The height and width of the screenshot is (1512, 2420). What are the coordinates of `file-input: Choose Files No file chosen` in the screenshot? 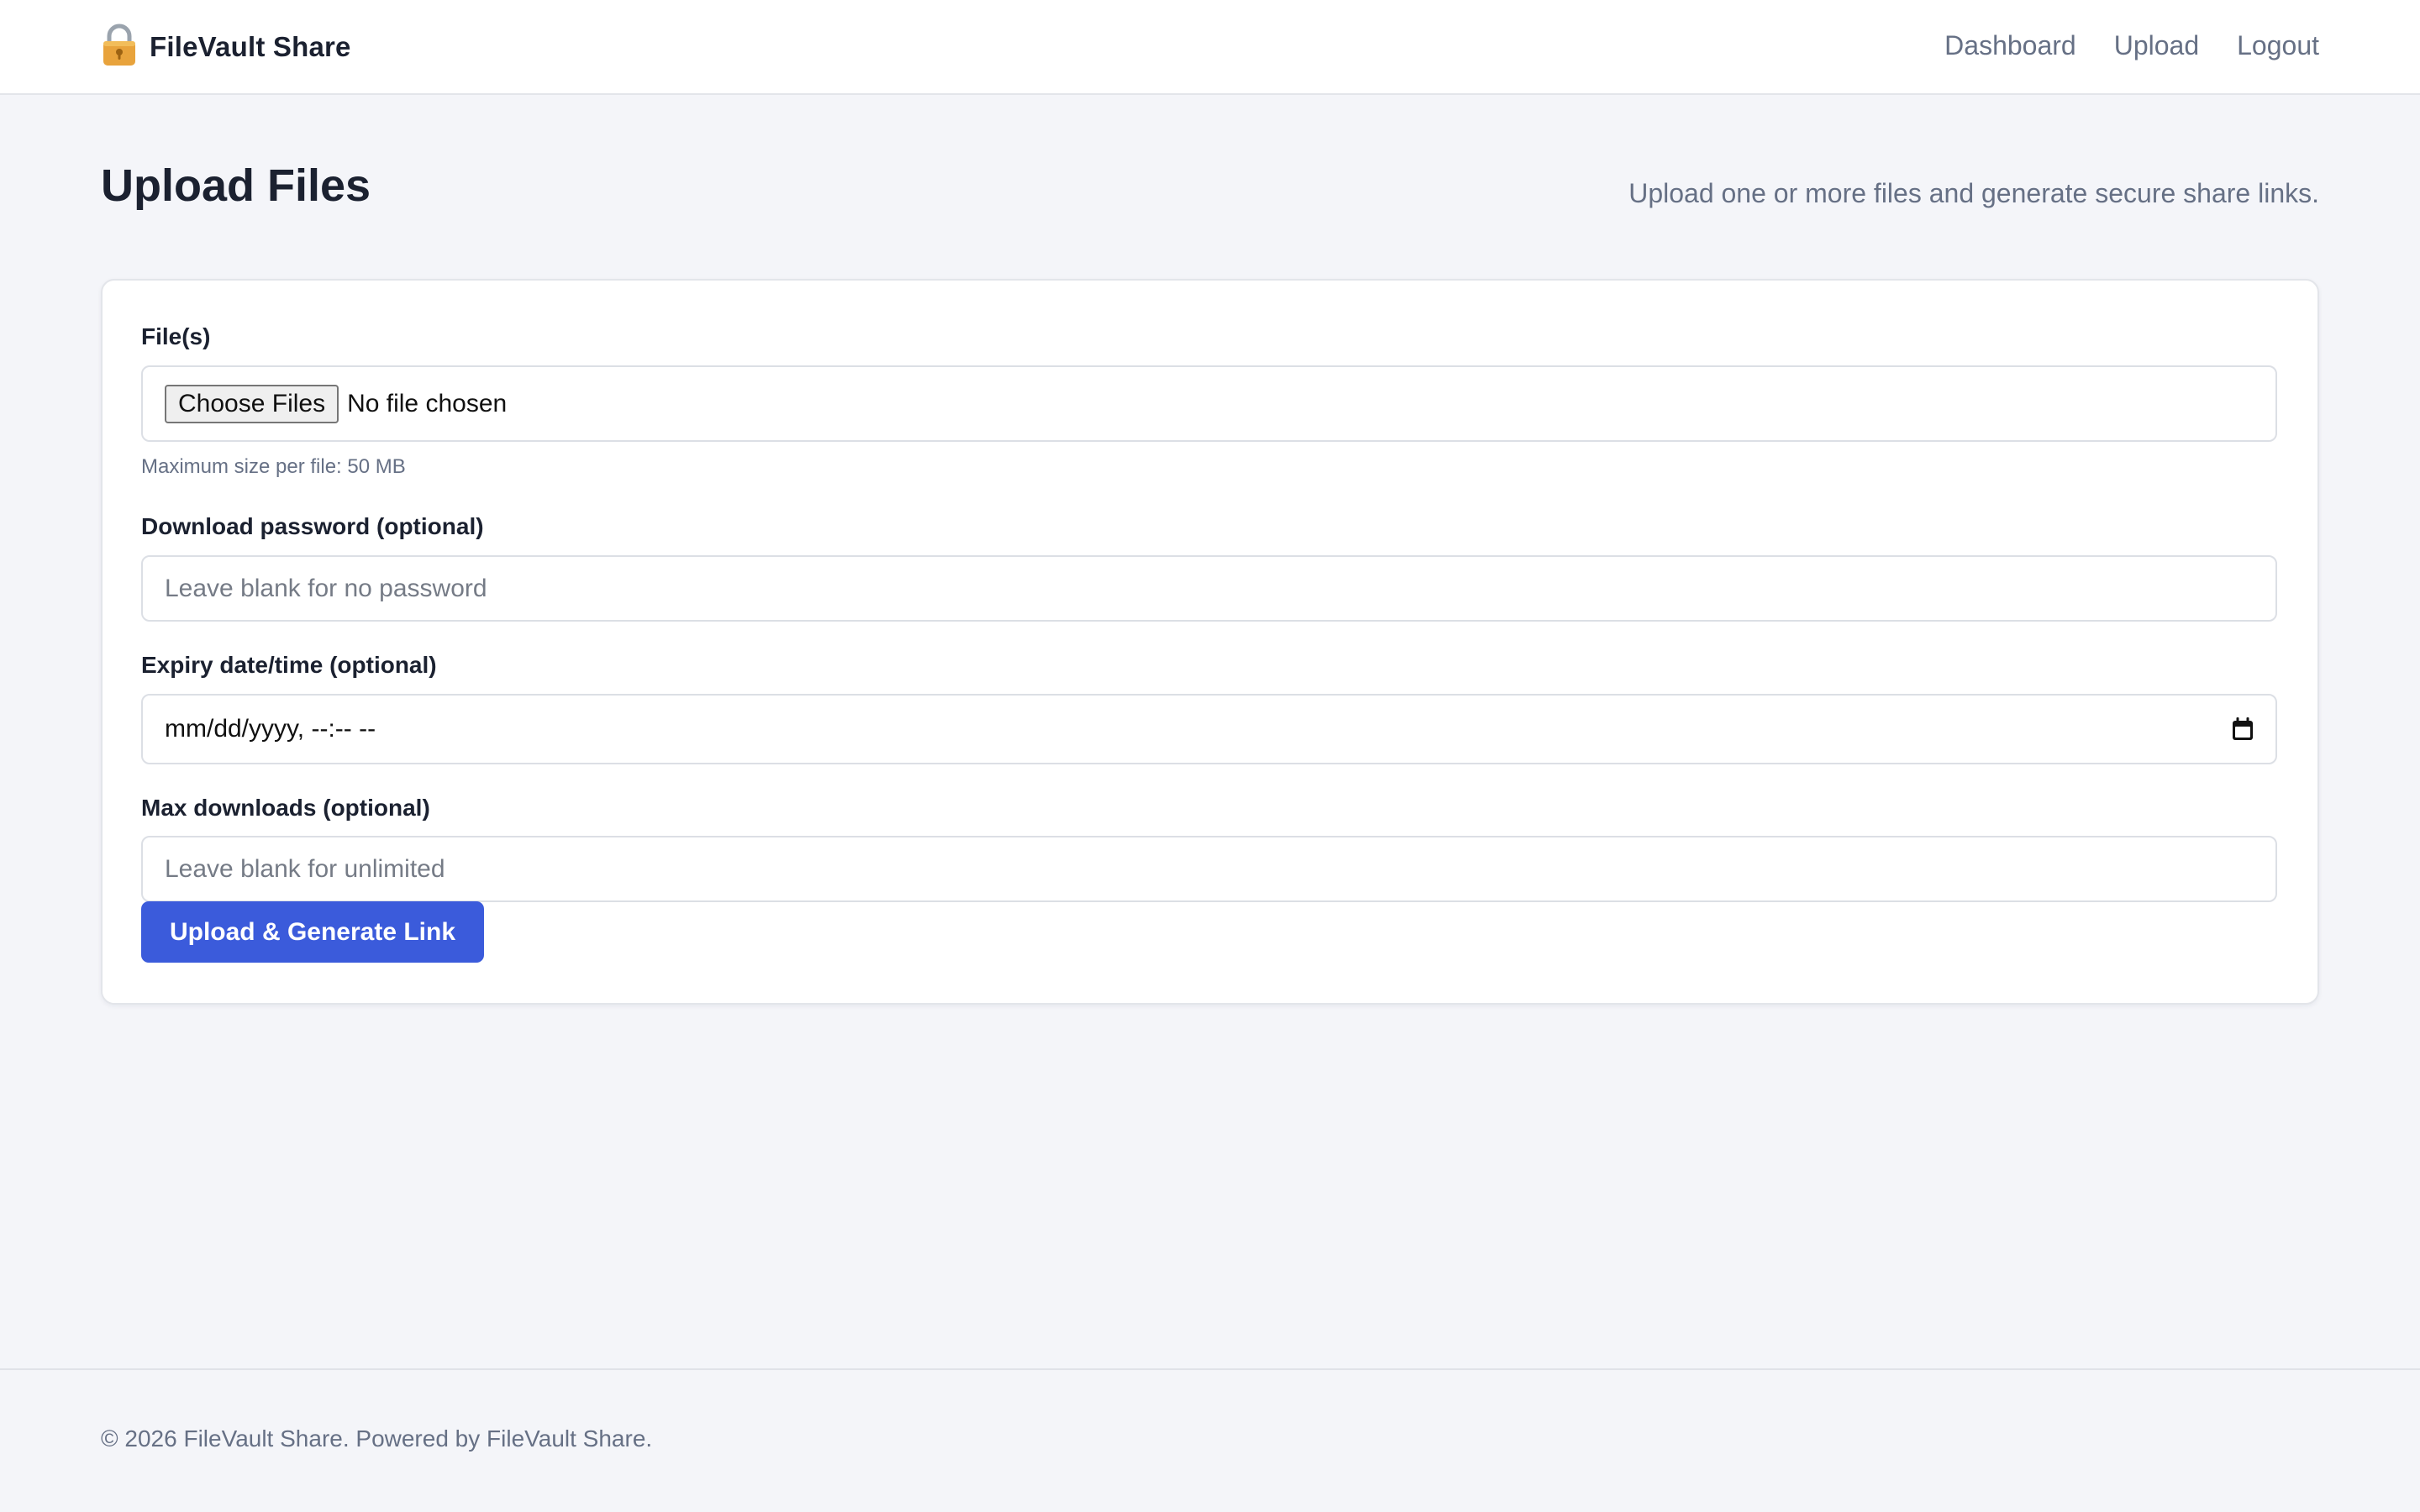 It's located at (1209, 403).